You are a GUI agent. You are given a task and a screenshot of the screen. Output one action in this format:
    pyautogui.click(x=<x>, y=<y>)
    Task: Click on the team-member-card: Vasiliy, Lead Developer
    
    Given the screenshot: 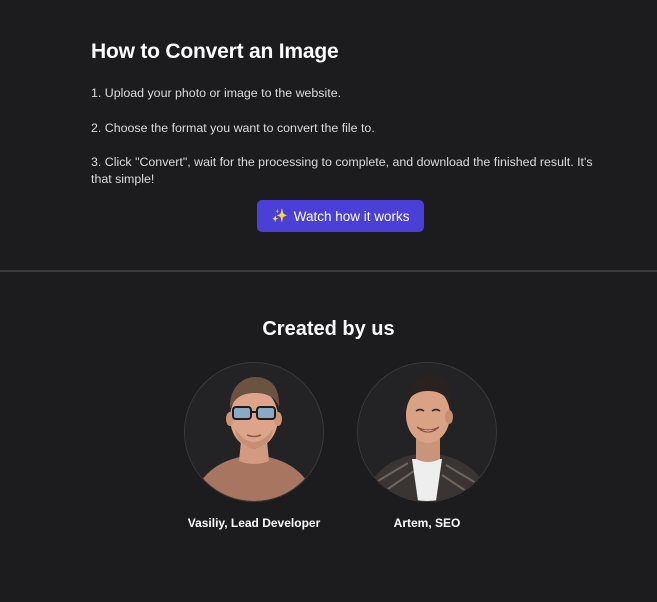 What is the action you would take?
    pyautogui.click(x=254, y=446)
    